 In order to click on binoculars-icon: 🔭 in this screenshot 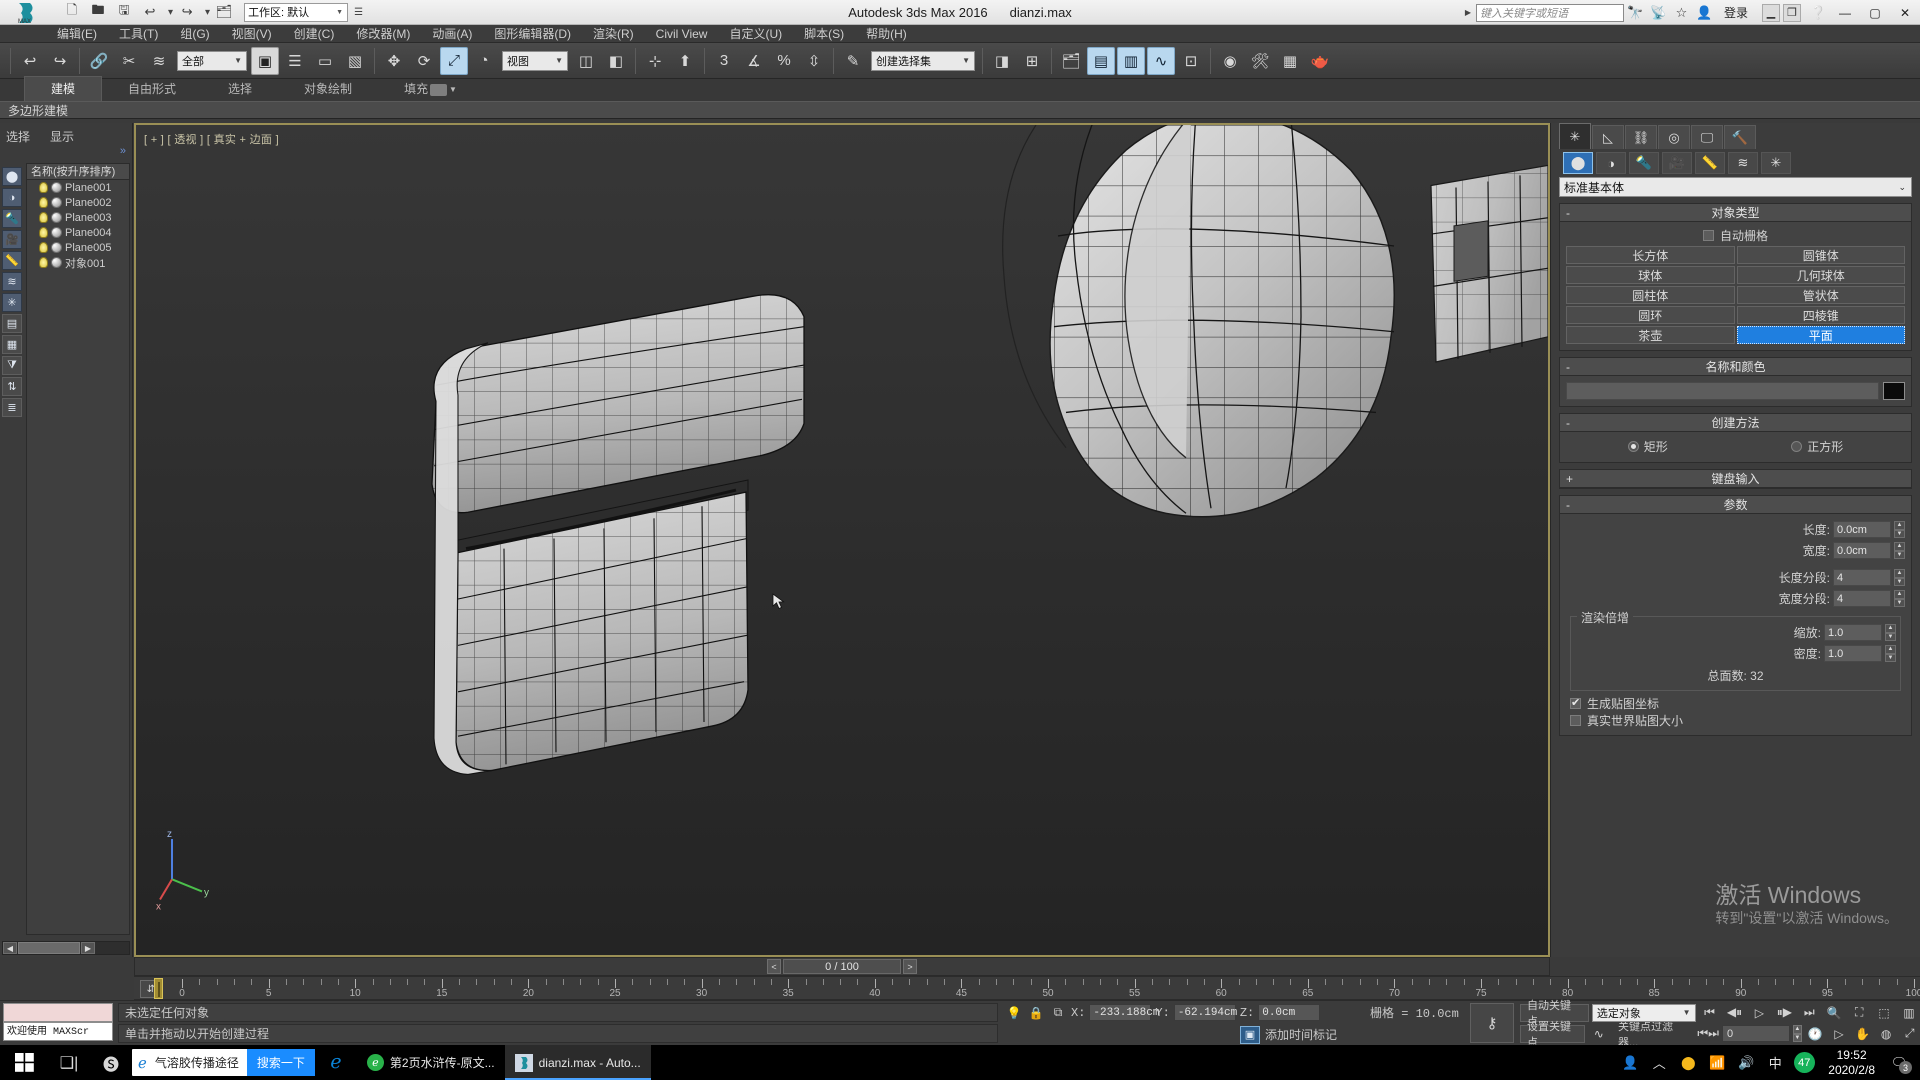, I will do `click(1635, 13)`.